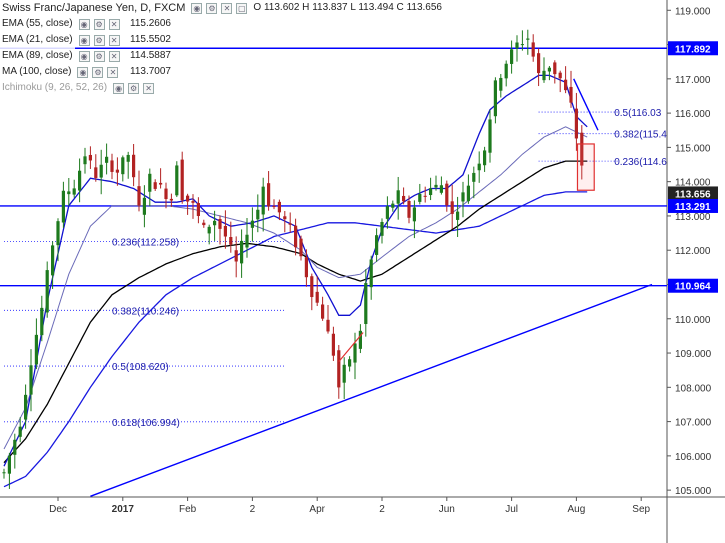  Describe the element at coordinates (123, 509) in the screenshot. I see `x-tick-label: 2017` at that location.